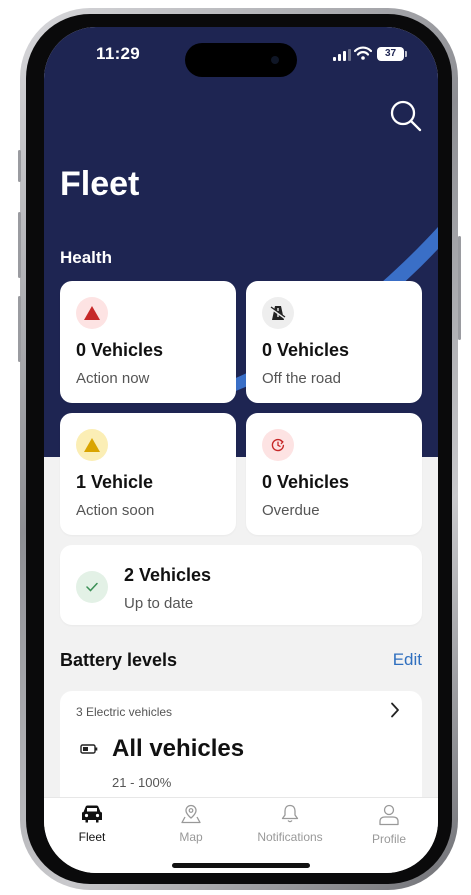 The width and height of the screenshot is (471, 895). What do you see at coordinates (92, 445) in the screenshot?
I see `warning-yellow-icon` at bounding box center [92, 445].